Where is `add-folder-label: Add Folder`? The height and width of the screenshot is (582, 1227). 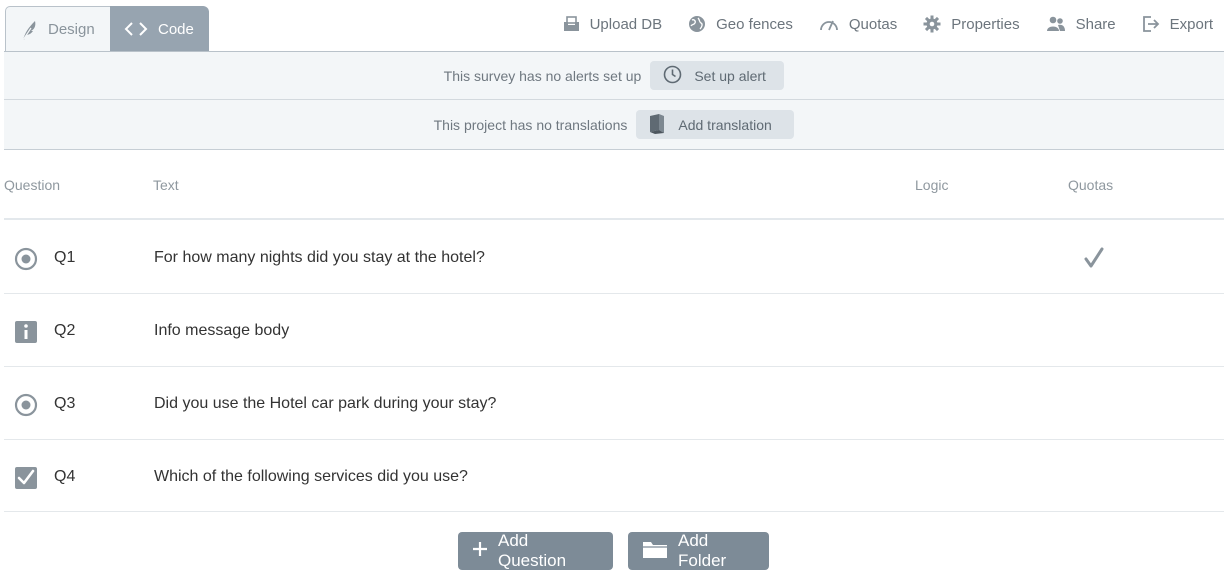 add-folder-label: Add Folder is located at coordinates (702, 550).